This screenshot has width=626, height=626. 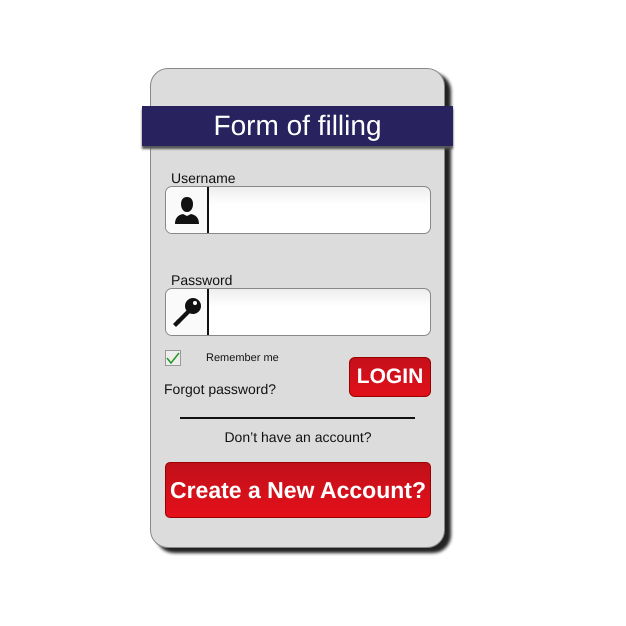 I want to click on password-field, so click(x=298, y=312).